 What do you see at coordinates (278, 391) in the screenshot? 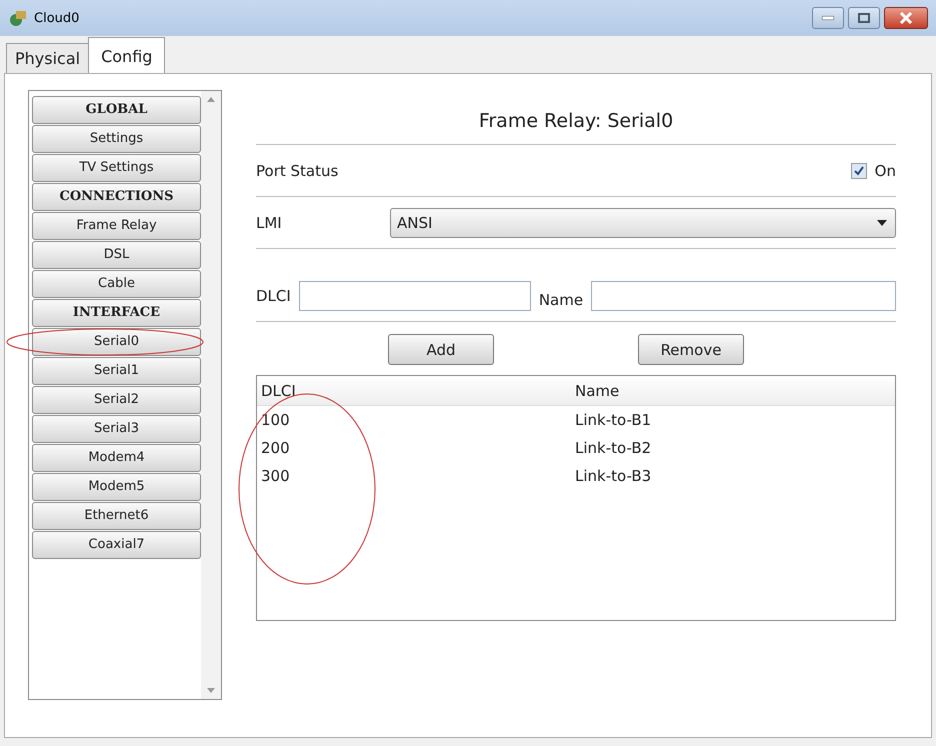
I see `column-header: DLCI` at bounding box center [278, 391].